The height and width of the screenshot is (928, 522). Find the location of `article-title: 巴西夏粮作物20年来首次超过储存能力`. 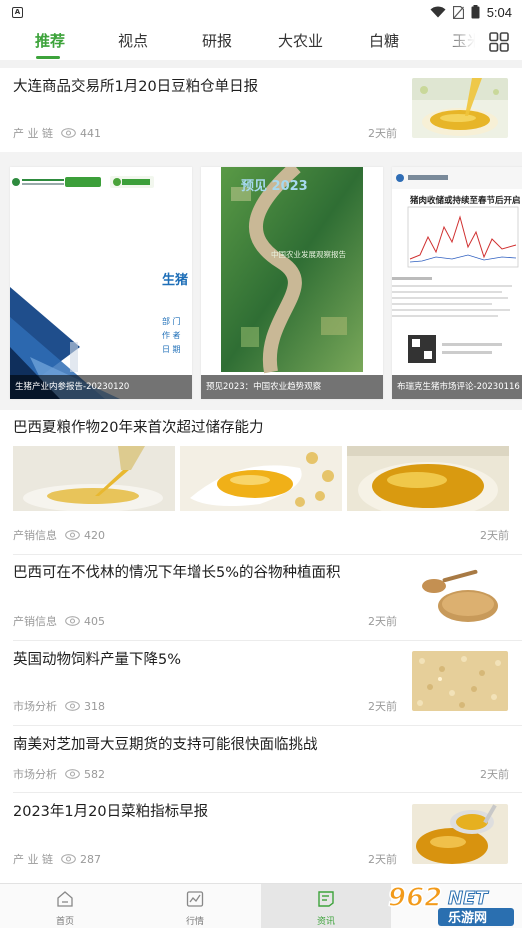

article-title: 巴西夏粮作物20年来首次超过储存能力 is located at coordinates (138, 428).